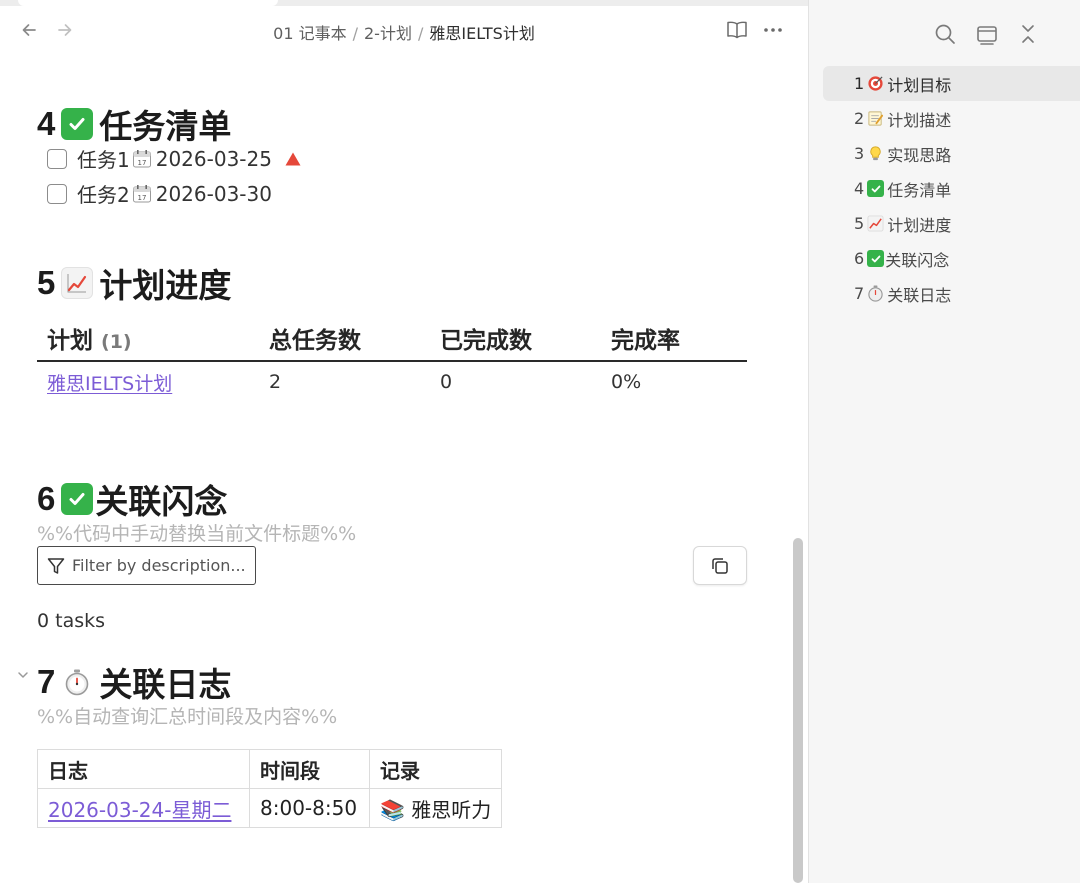 The image size is (1080, 883). Describe the element at coordinates (859, 83) in the screenshot. I see `outline-number: 1` at that location.